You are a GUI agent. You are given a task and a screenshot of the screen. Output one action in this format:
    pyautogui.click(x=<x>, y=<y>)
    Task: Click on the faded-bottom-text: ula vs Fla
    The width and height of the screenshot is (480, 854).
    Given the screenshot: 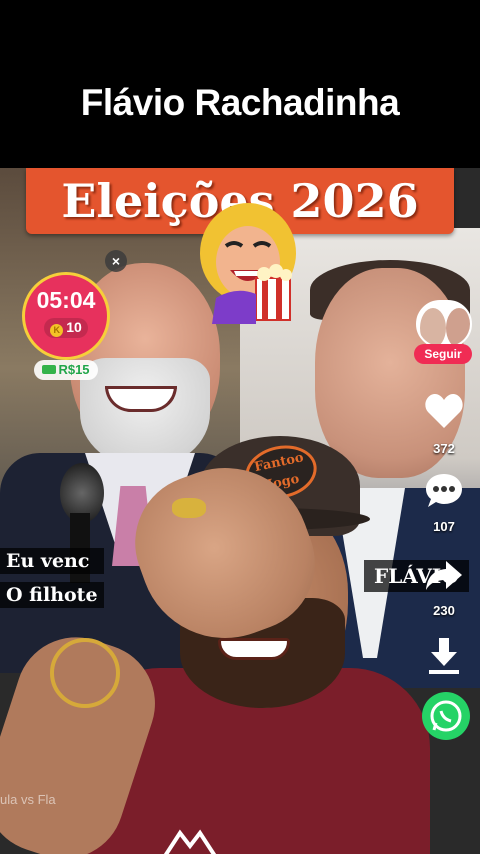 What is the action you would take?
    pyautogui.click(x=28, y=799)
    